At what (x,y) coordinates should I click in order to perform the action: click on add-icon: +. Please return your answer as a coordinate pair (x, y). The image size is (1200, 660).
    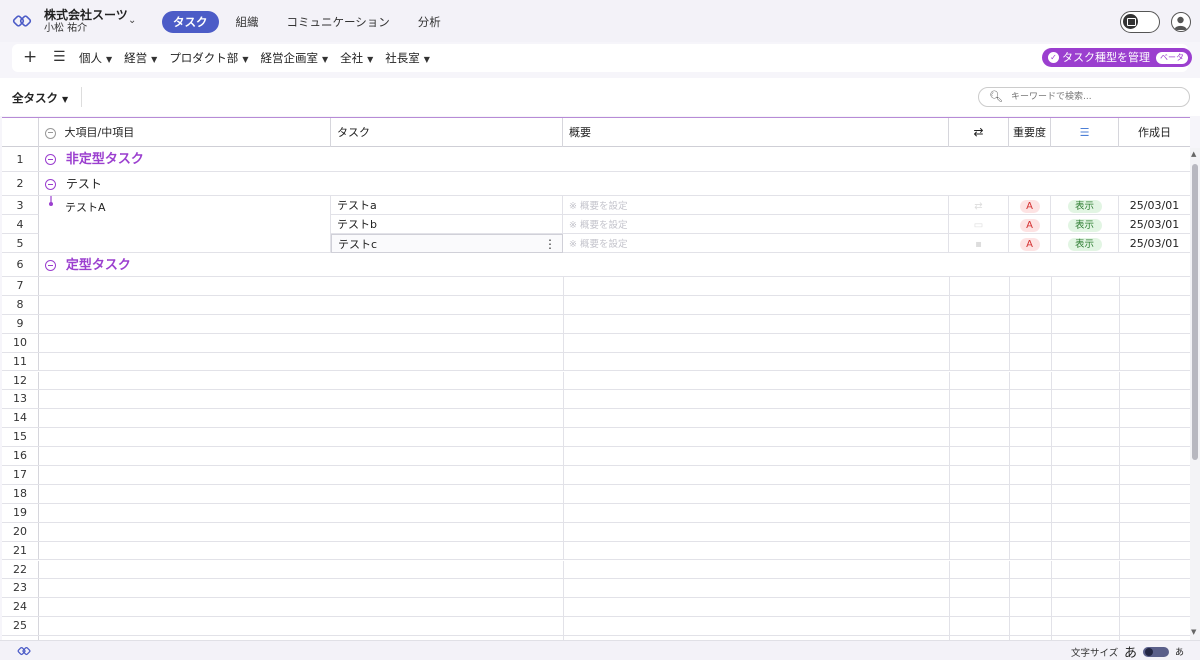
    Looking at the image, I should click on (30, 57).